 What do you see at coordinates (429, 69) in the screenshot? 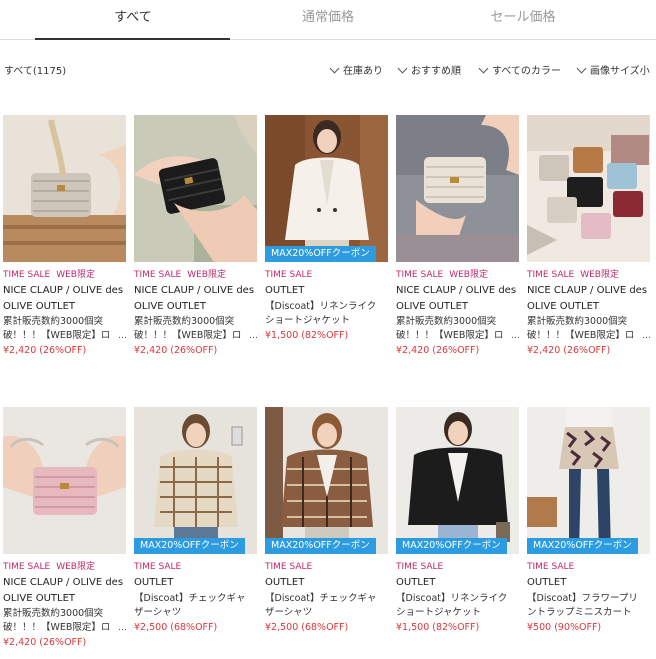
I see `sort-dropdown: おすすめ順` at bounding box center [429, 69].